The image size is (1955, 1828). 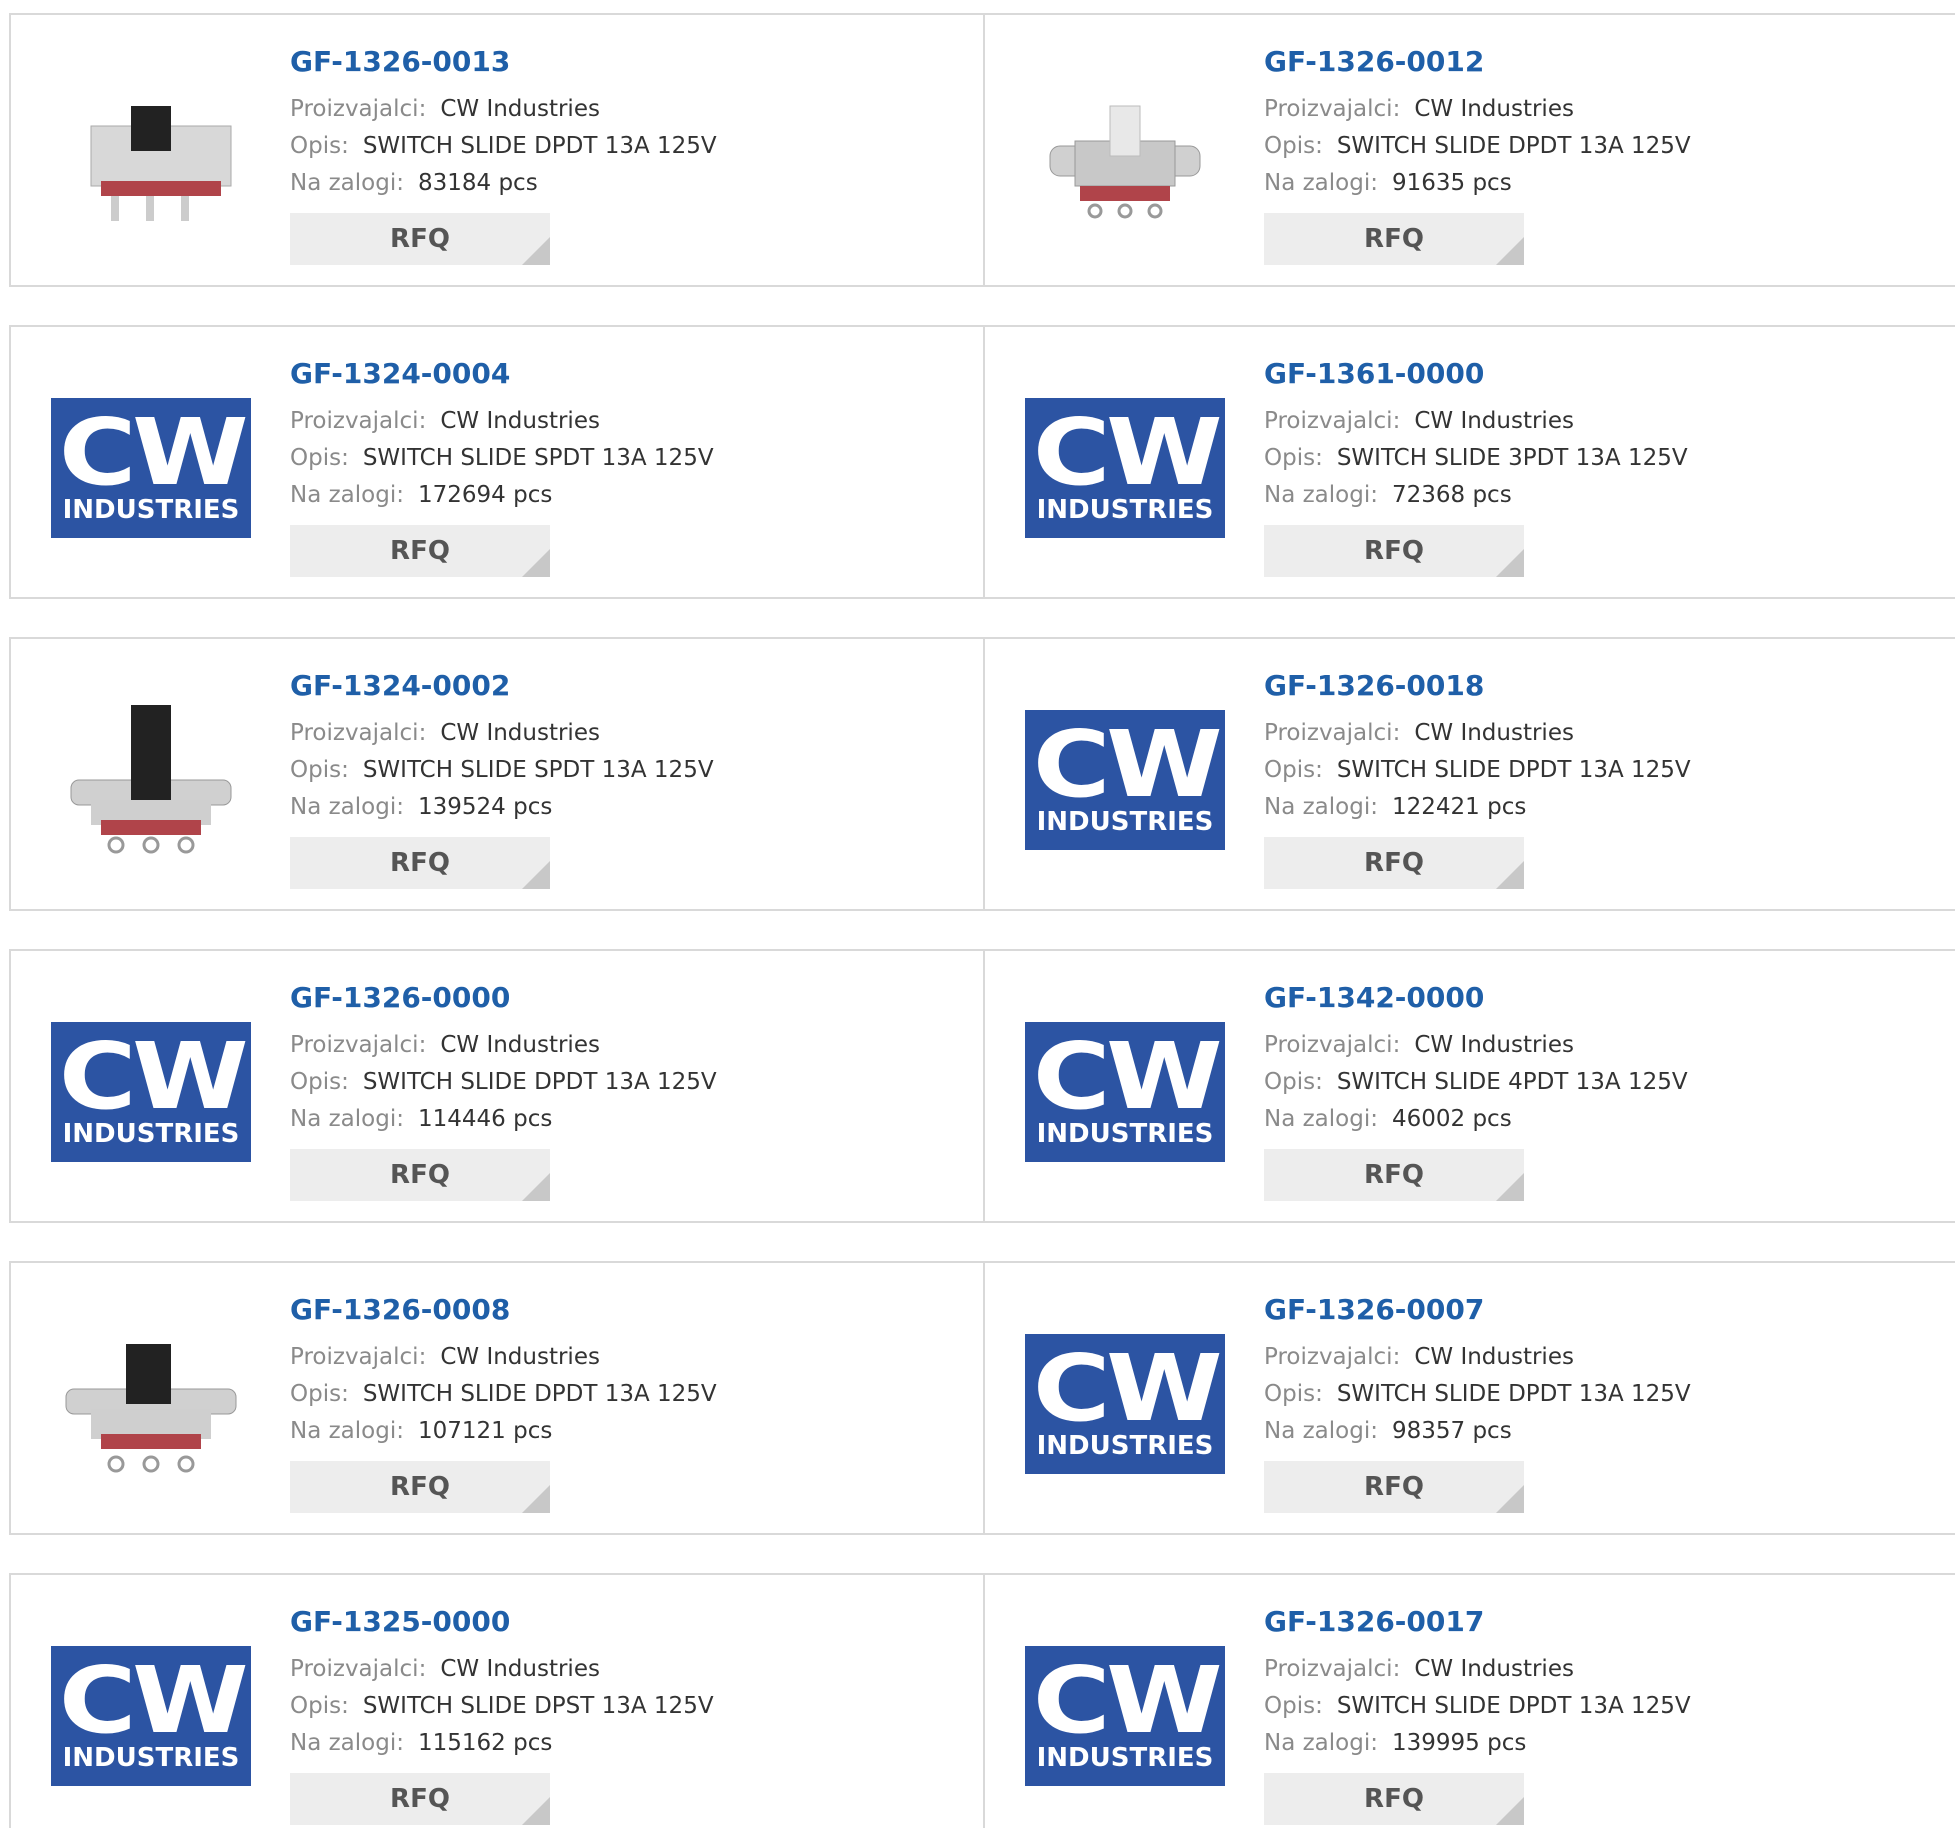 What do you see at coordinates (503, 998) in the screenshot?
I see `part-number-link: GF-1326-0000` at bounding box center [503, 998].